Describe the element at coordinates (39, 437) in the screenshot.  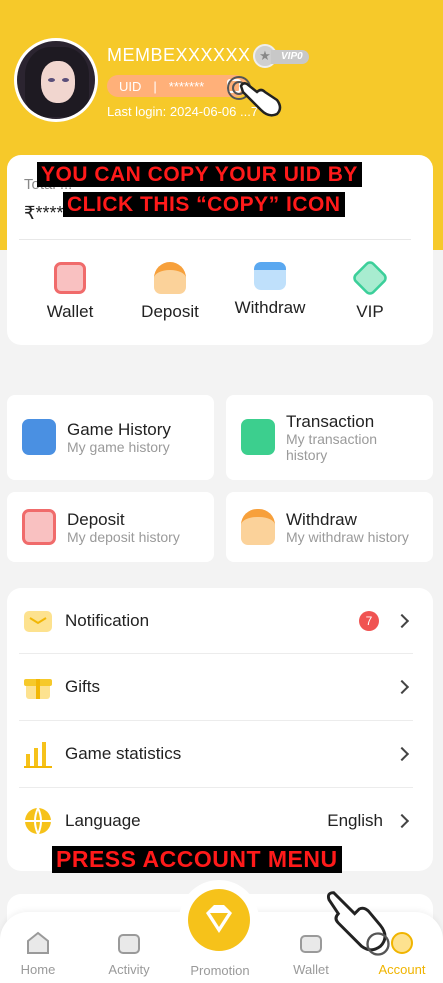
I see `game-history-icon` at that location.